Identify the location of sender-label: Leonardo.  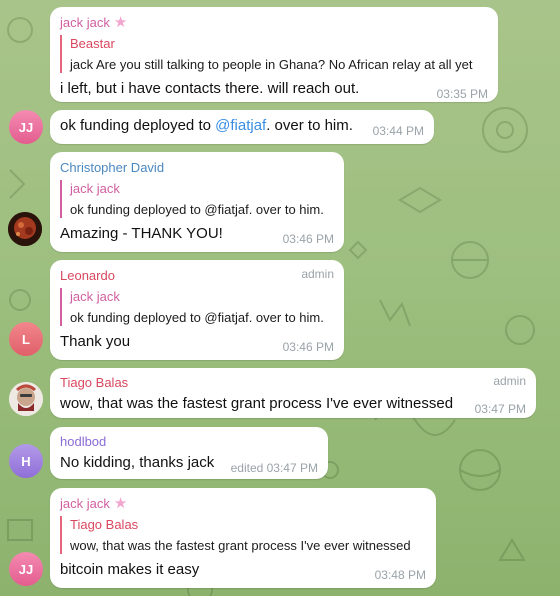
(87, 275).